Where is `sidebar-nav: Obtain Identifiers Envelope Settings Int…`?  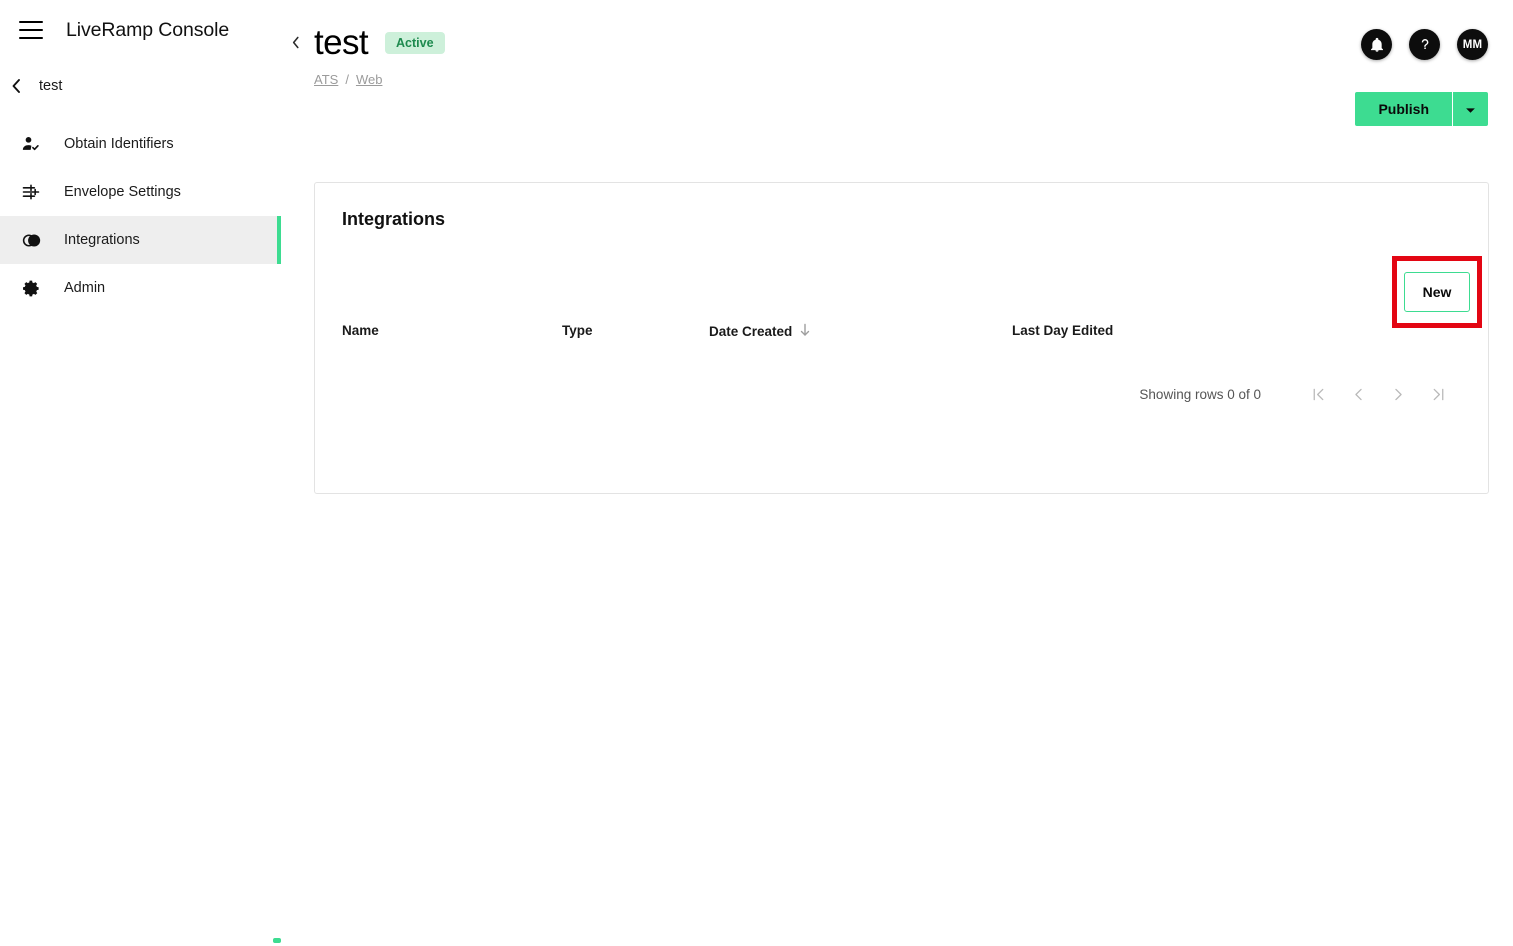
sidebar-nav: Obtain Identifiers Envelope Settings Int… is located at coordinates (140, 216).